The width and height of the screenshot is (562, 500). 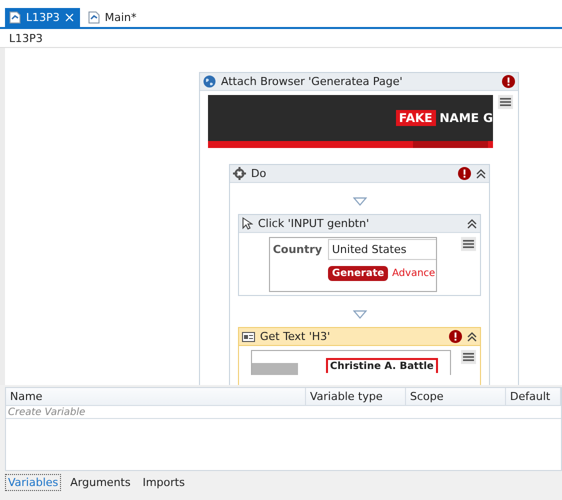 What do you see at coordinates (466, 118) in the screenshot?
I see `site-title: NAME G` at bounding box center [466, 118].